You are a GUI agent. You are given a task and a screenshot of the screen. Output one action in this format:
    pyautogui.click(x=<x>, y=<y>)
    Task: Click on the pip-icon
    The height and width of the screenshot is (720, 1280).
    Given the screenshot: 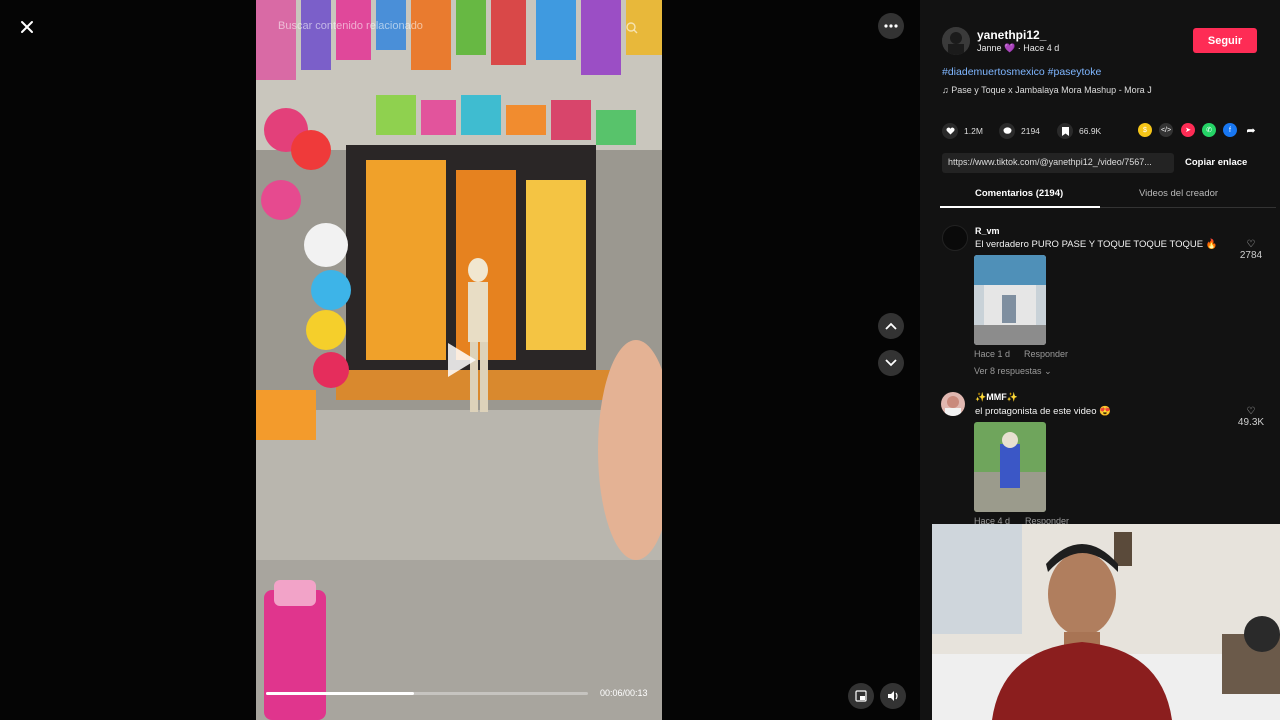 What is the action you would take?
    pyautogui.click(x=861, y=696)
    